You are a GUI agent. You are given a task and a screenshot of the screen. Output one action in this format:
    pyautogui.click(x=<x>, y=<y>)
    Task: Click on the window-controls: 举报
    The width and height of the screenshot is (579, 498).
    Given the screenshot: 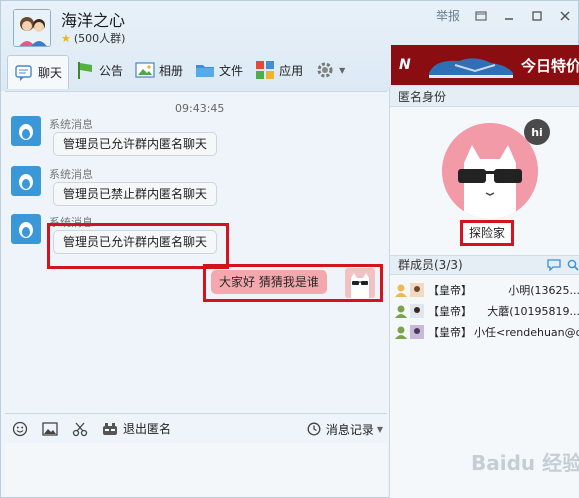 What is the action you would take?
    pyautogui.click(x=504, y=15)
    